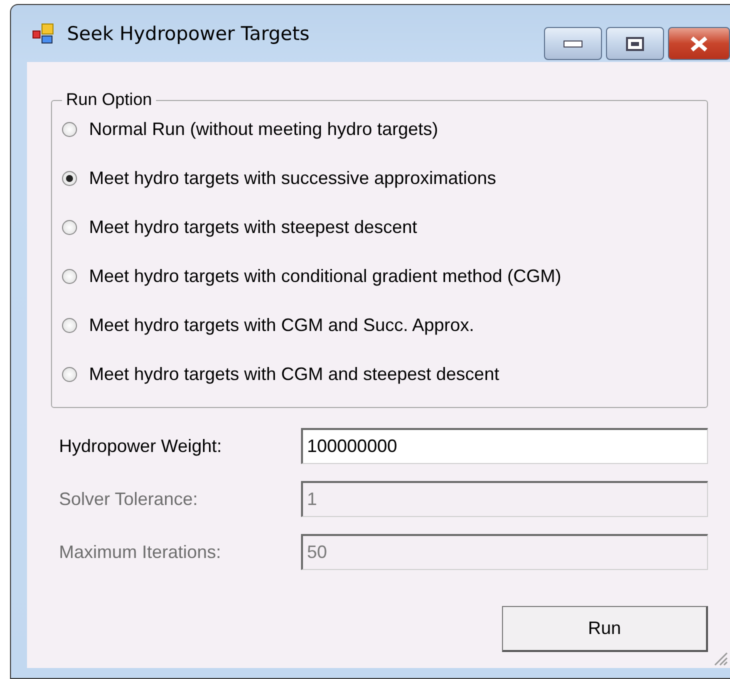 This screenshot has height=679, width=730. Describe the element at coordinates (720, 658) in the screenshot. I see `resize-grip-icon` at that location.